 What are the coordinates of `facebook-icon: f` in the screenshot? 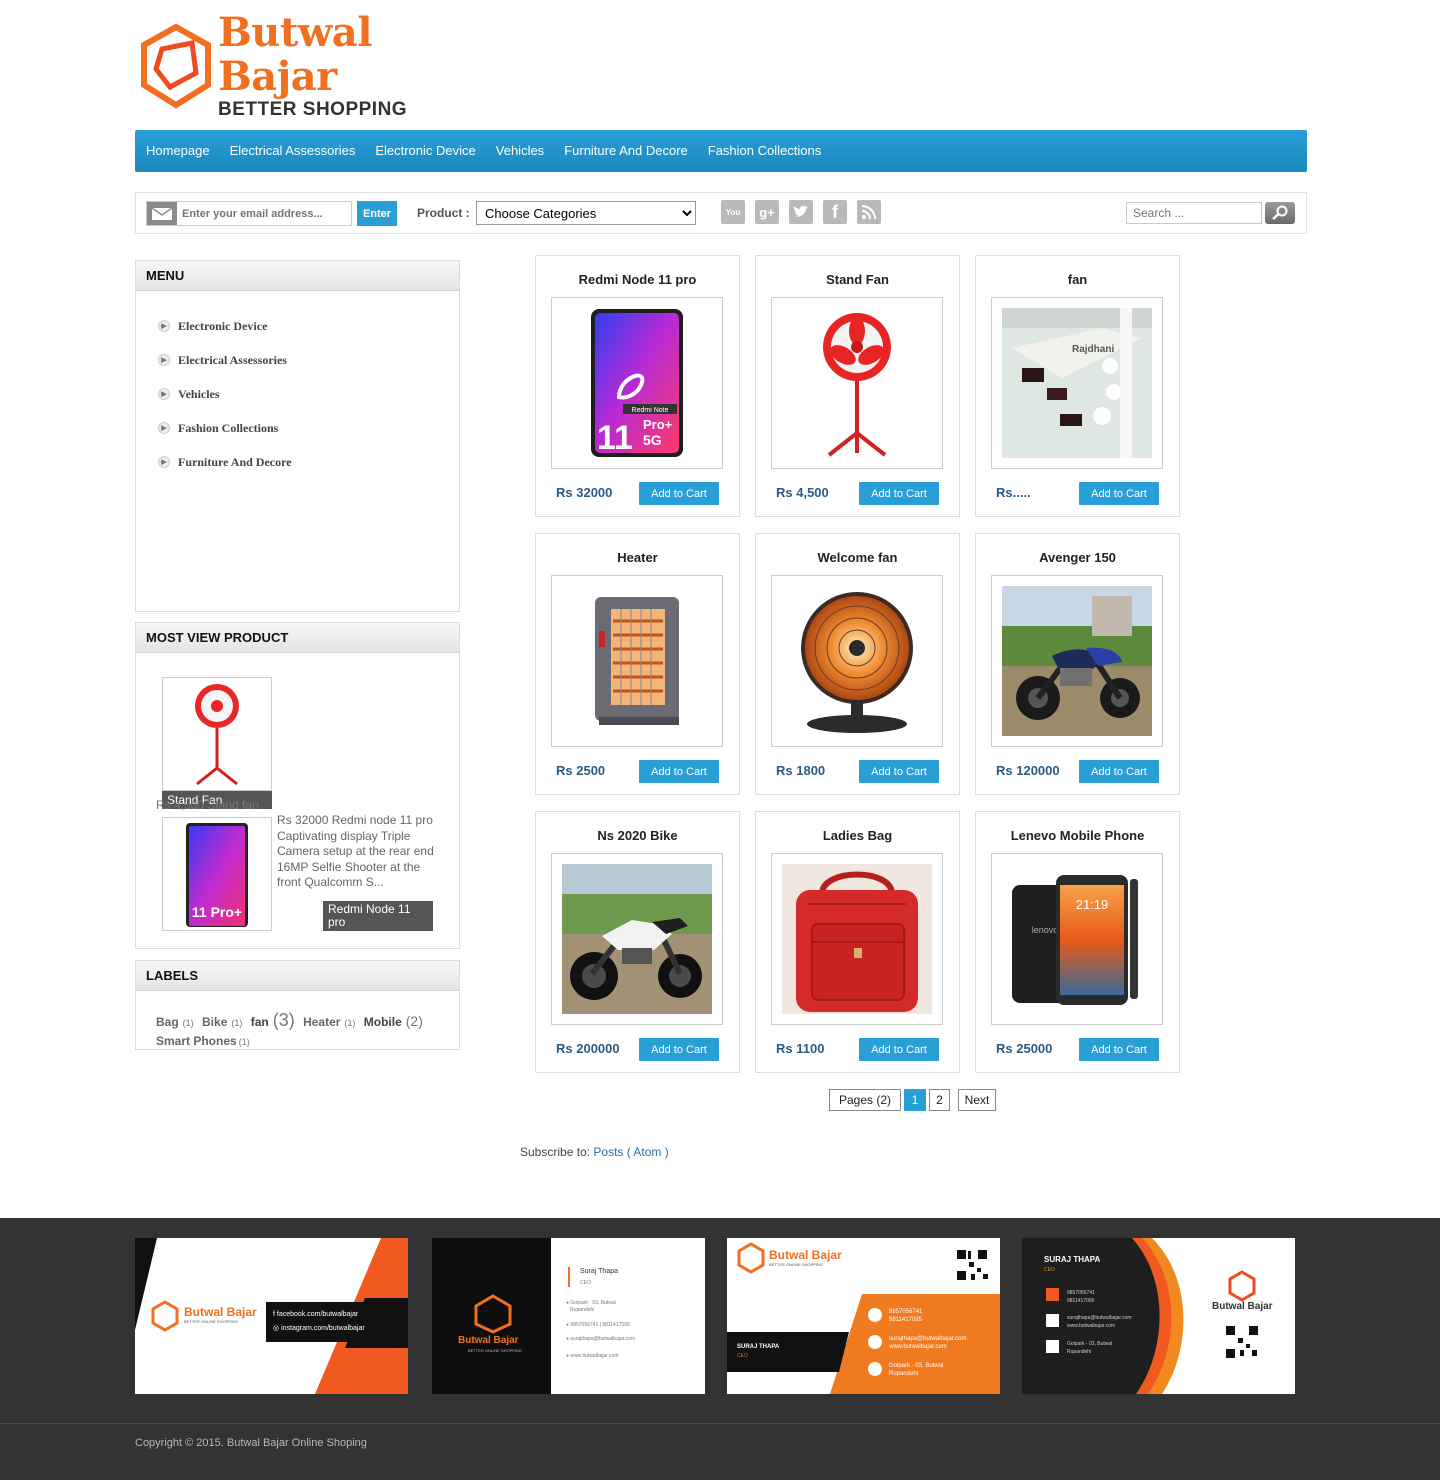 It's located at (835, 212).